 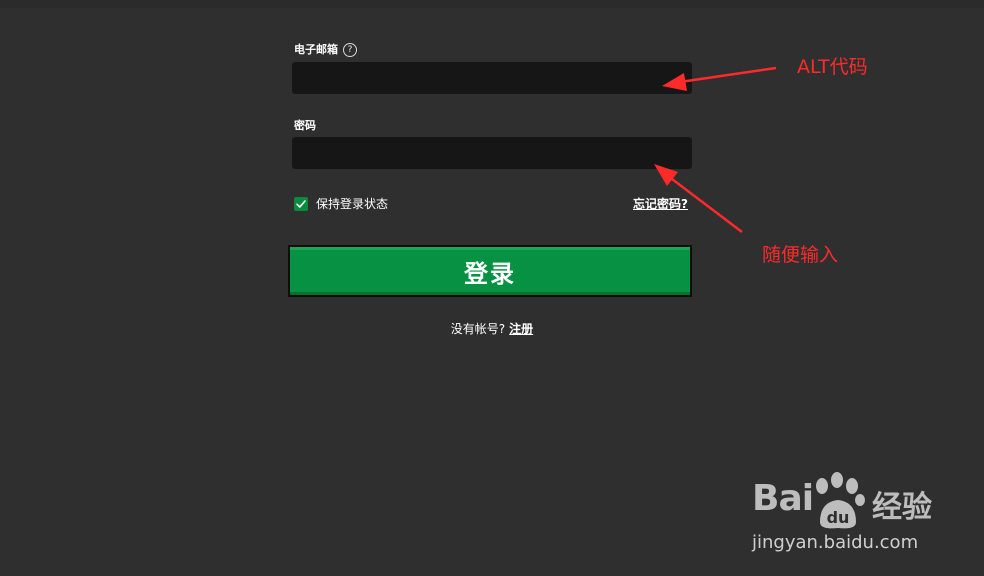 What do you see at coordinates (800, 255) in the screenshot?
I see `password-annotation: 随便输入` at bounding box center [800, 255].